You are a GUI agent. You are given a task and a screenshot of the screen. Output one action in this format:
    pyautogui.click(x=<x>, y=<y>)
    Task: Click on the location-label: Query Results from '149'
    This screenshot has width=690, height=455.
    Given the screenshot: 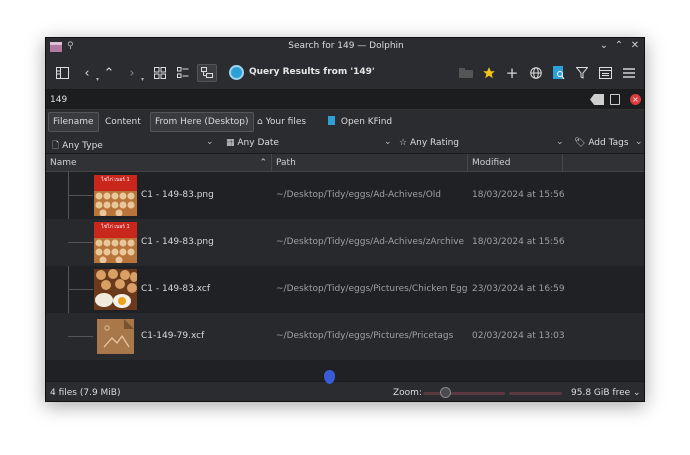 What is the action you would take?
    pyautogui.click(x=312, y=72)
    